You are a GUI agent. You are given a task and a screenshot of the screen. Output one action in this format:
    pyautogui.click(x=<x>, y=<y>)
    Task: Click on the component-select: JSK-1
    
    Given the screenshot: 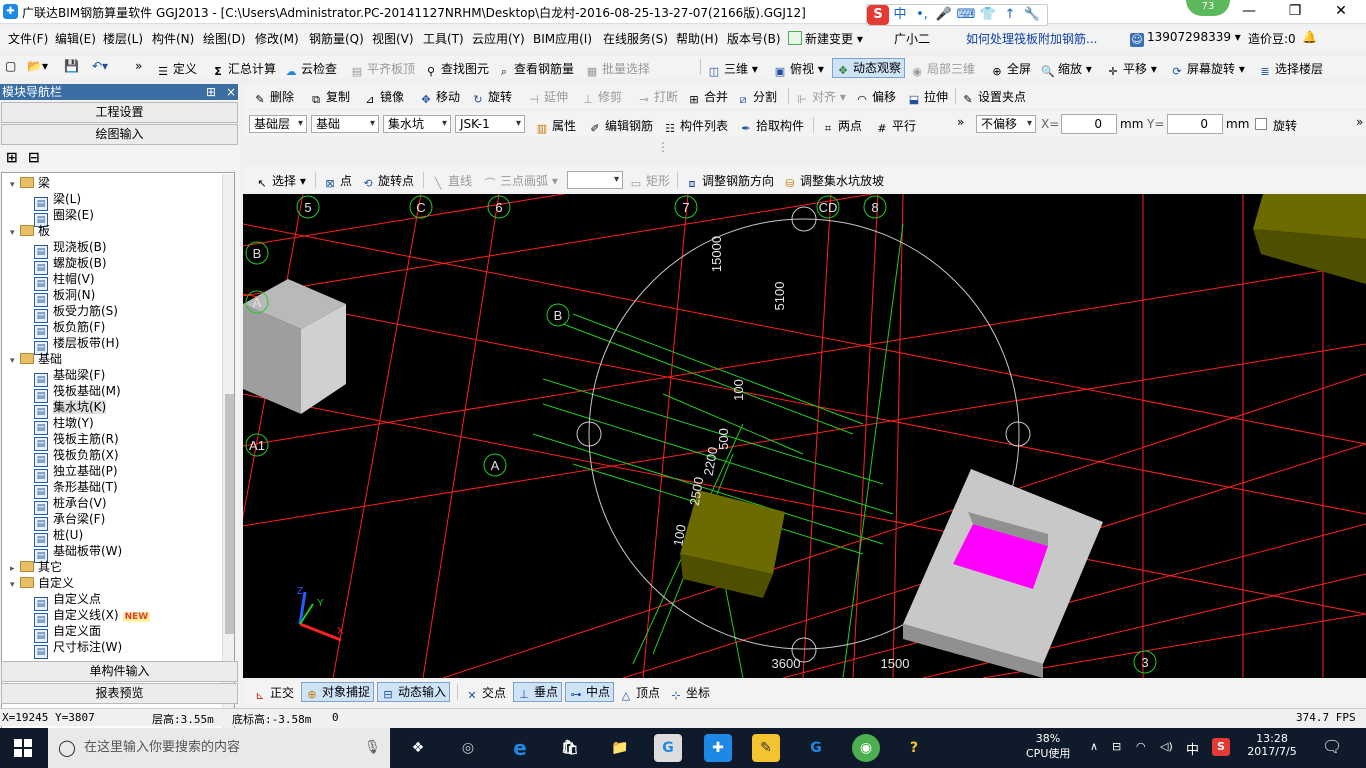 What is the action you would take?
    pyautogui.click(x=490, y=124)
    